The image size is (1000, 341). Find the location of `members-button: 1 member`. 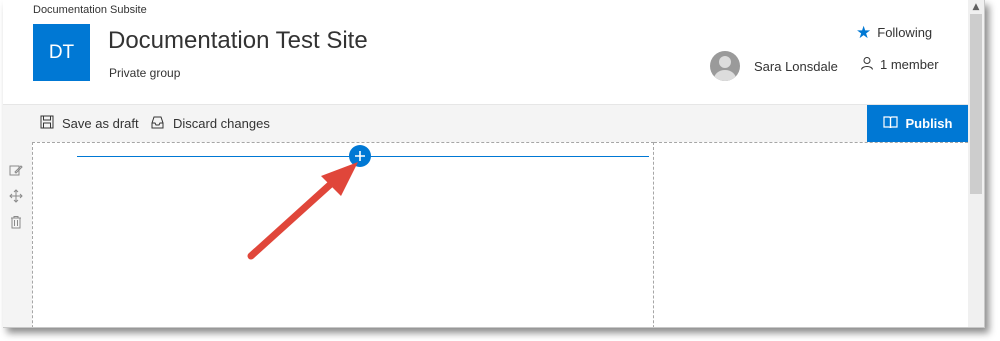

members-button: 1 member is located at coordinates (899, 64).